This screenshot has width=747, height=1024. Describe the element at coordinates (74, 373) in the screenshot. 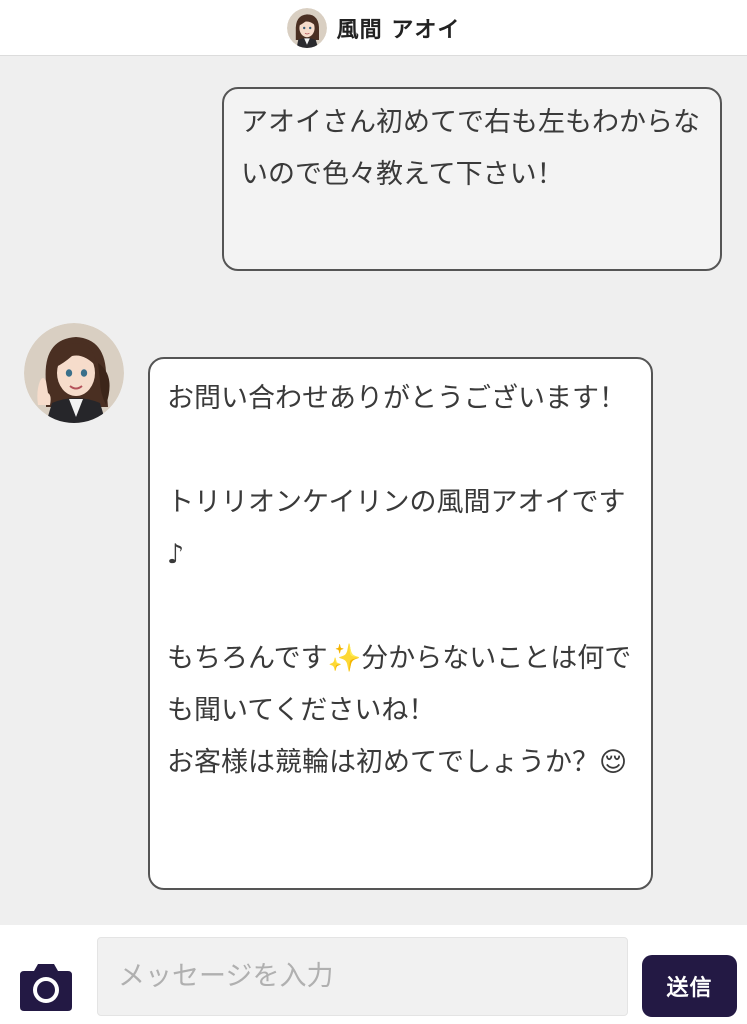

I see `bot-avatar-icon` at that location.